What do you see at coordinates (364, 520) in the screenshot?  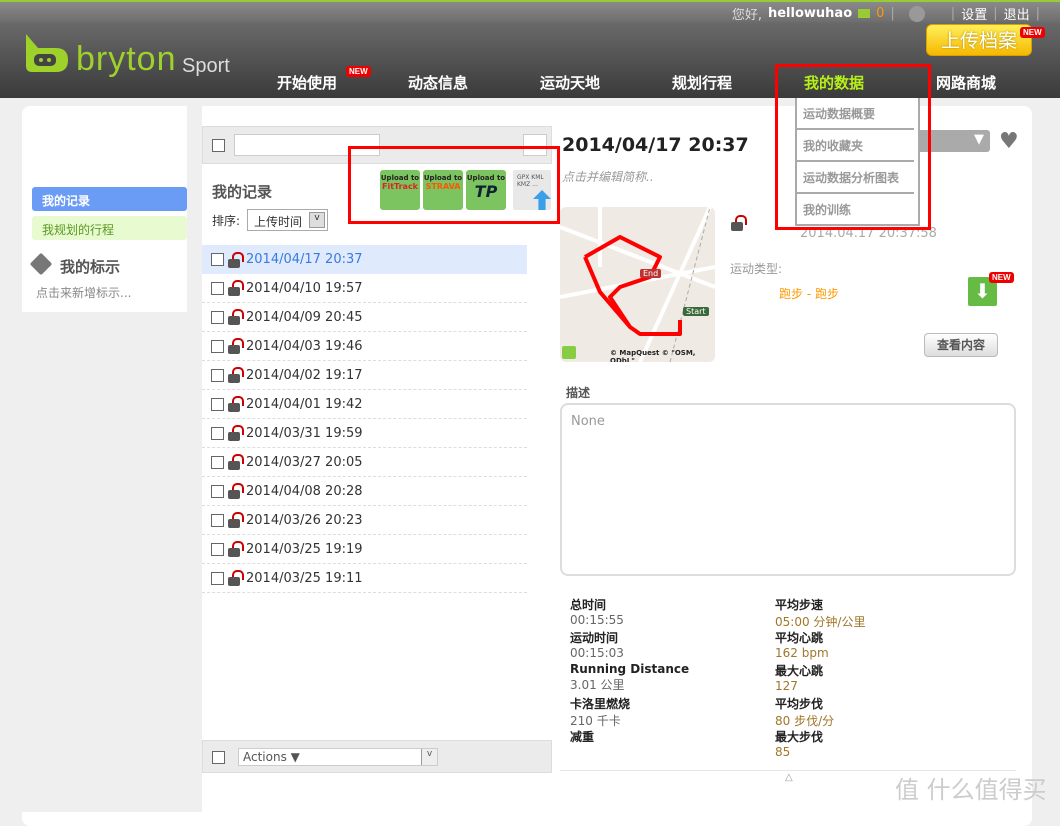 I see `record-row: 2014/03/26 20:23` at bounding box center [364, 520].